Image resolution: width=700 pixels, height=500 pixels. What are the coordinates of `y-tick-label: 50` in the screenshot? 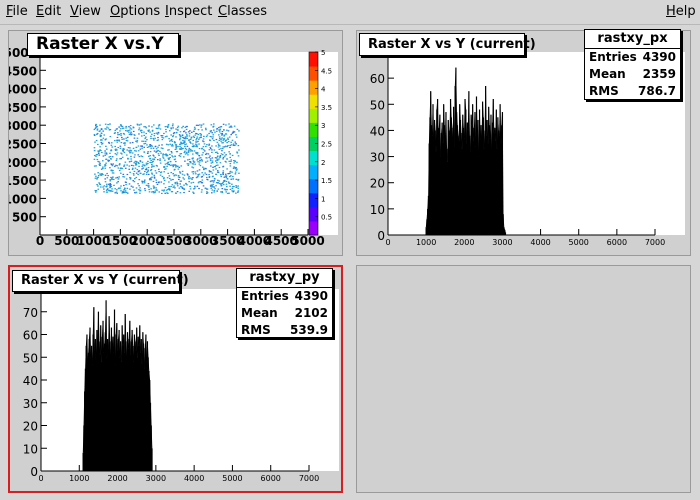 It's located at (377, 105).